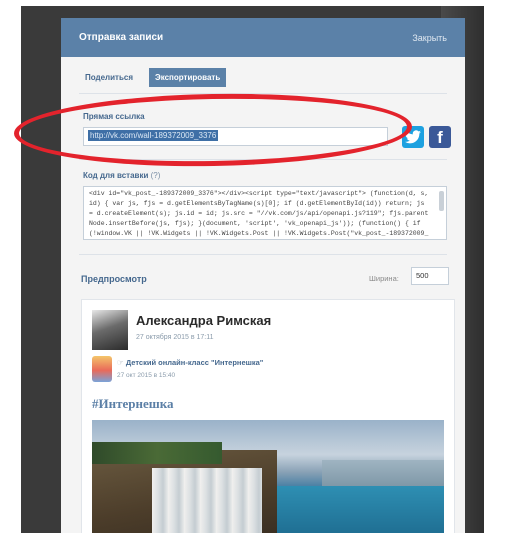 This screenshot has height=537, width=509. What do you see at coordinates (194, 362) in the screenshot?
I see `repost-group-name: Детский онлайн-клаcс "Интернешка"` at bounding box center [194, 362].